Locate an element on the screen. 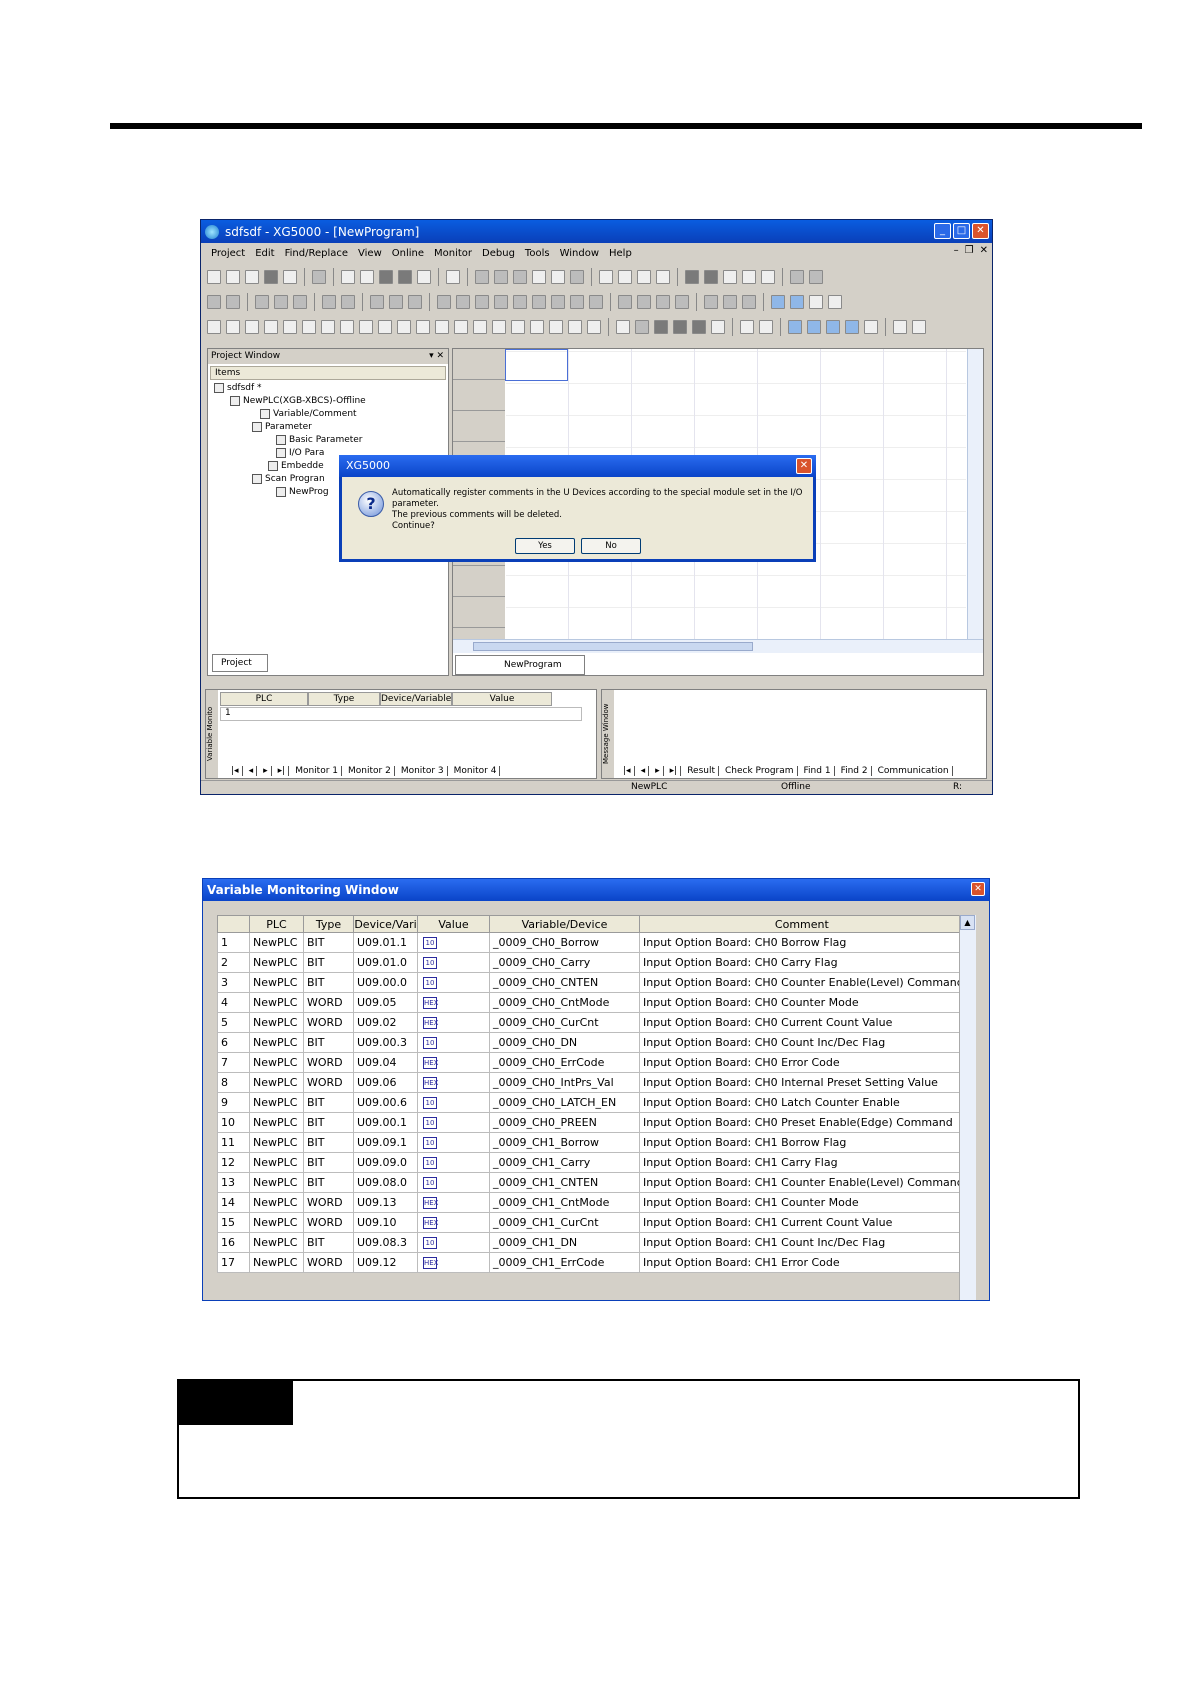 This screenshot has width=1191, height=1684. coil-icon is located at coordinates (347, 327).